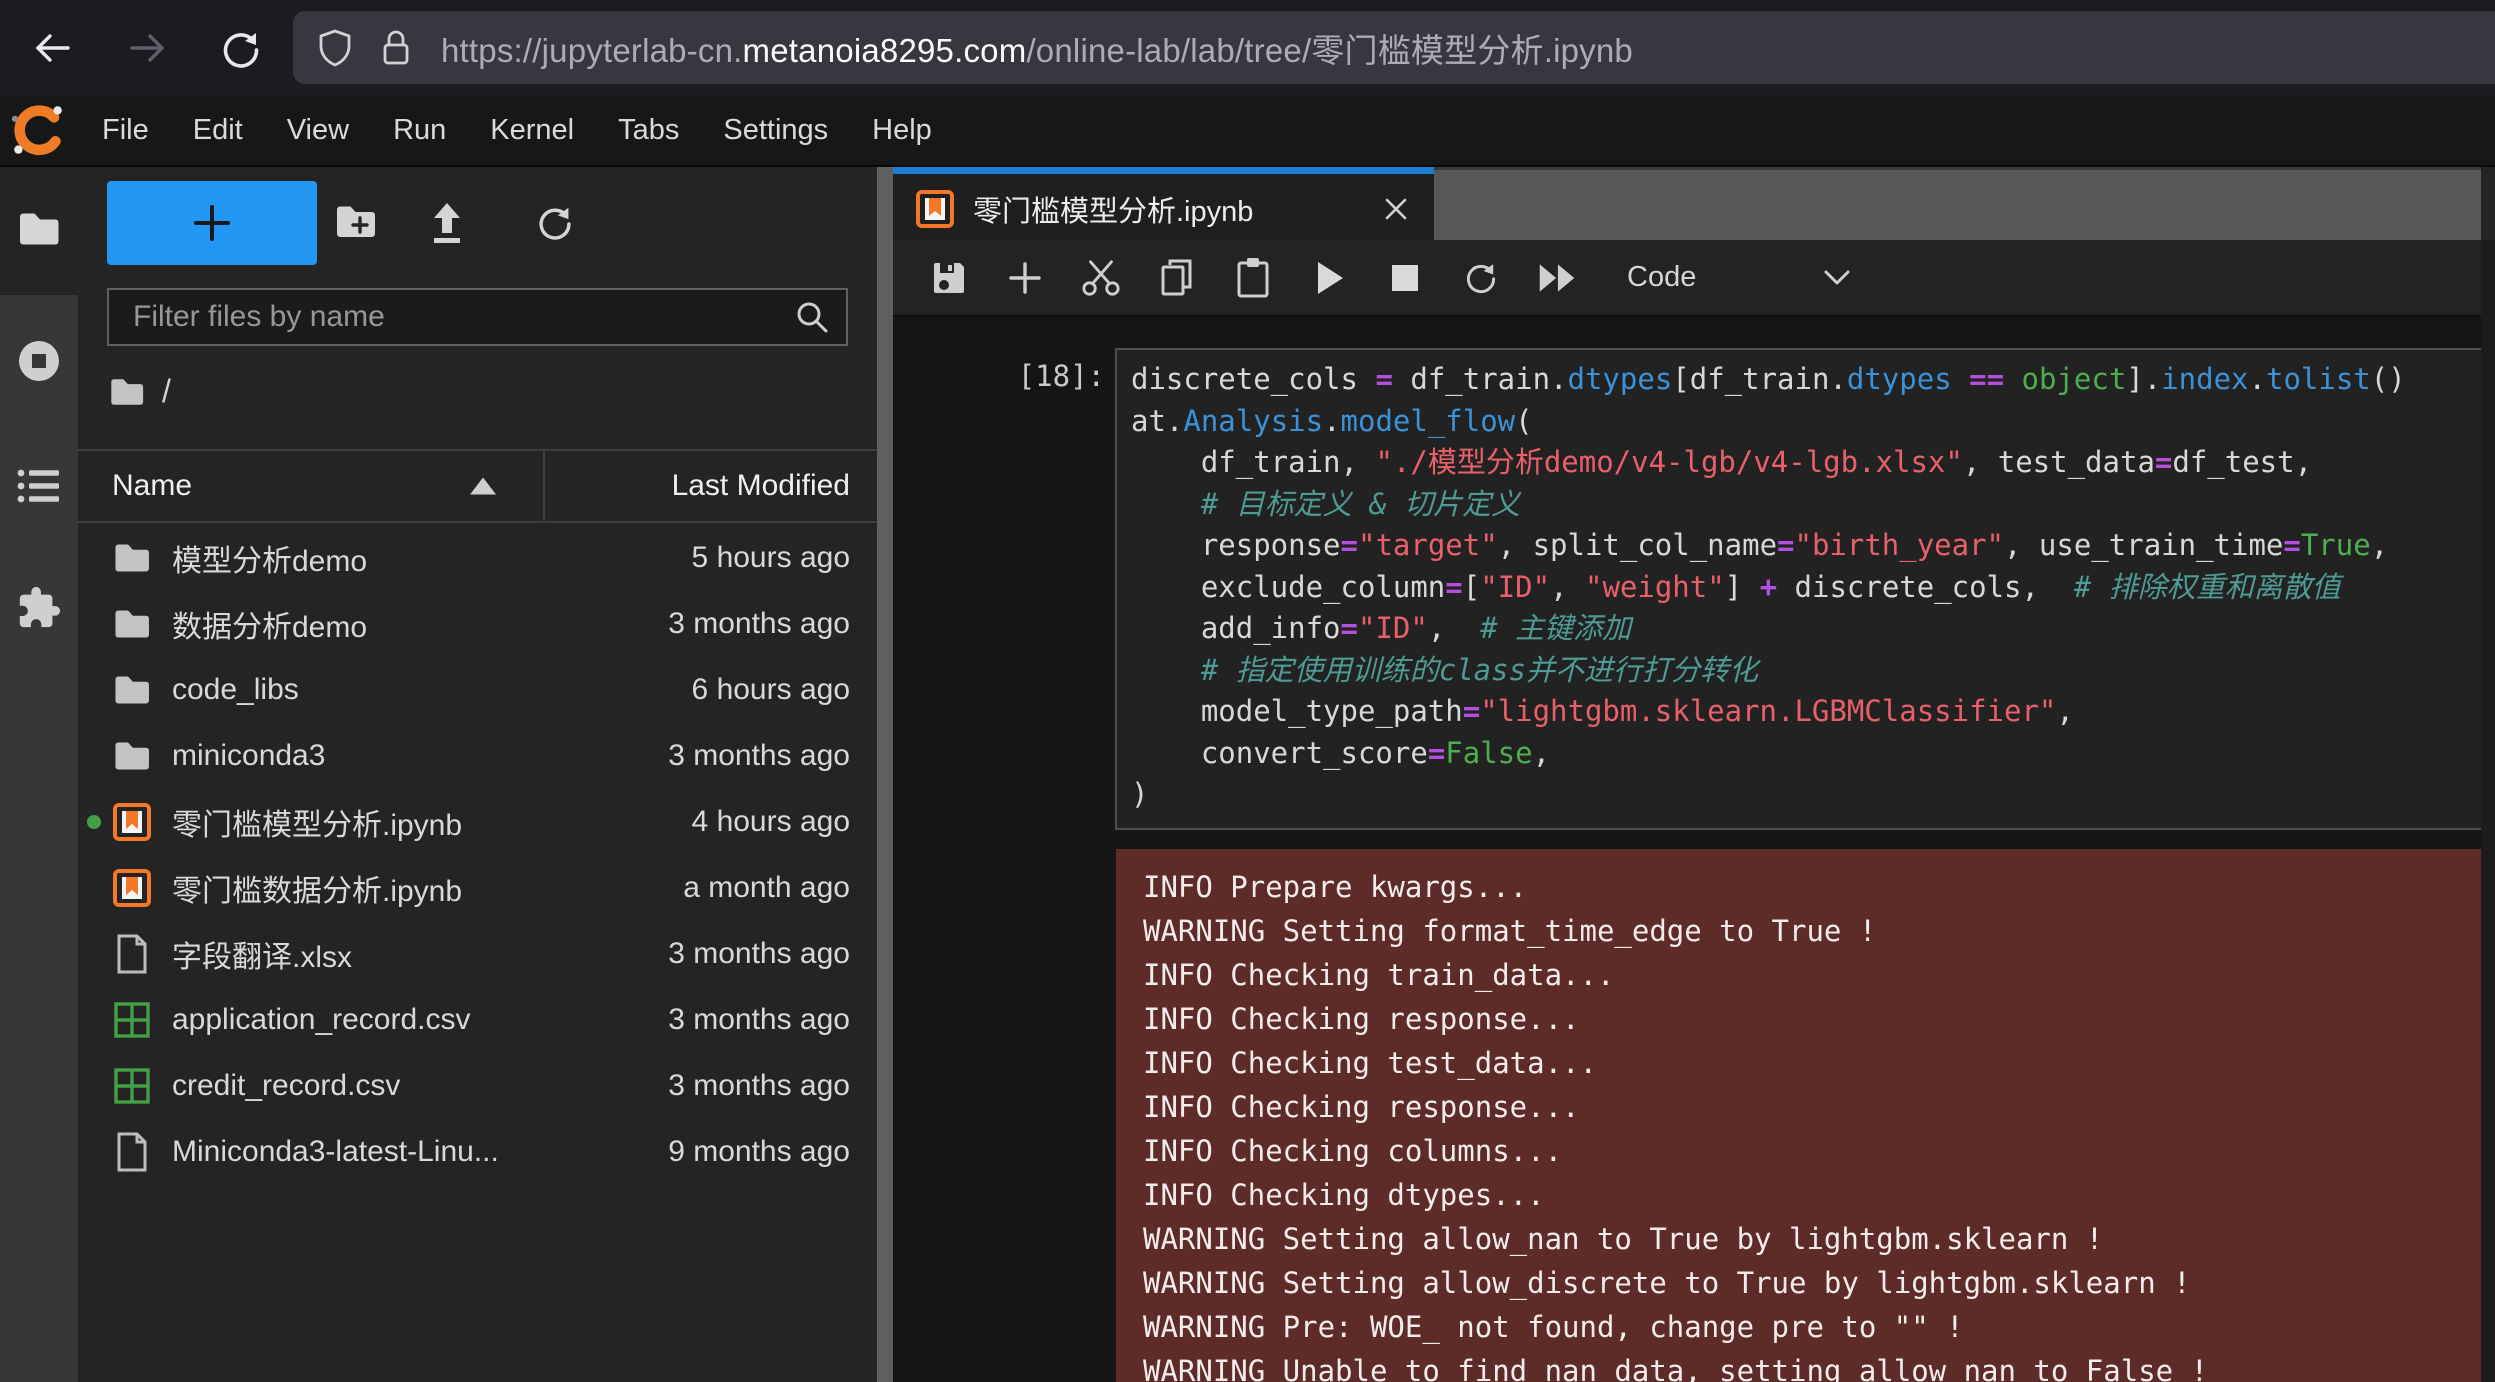  What do you see at coordinates (39, 229) in the screenshot?
I see `file-browser-icon` at bounding box center [39, 229].